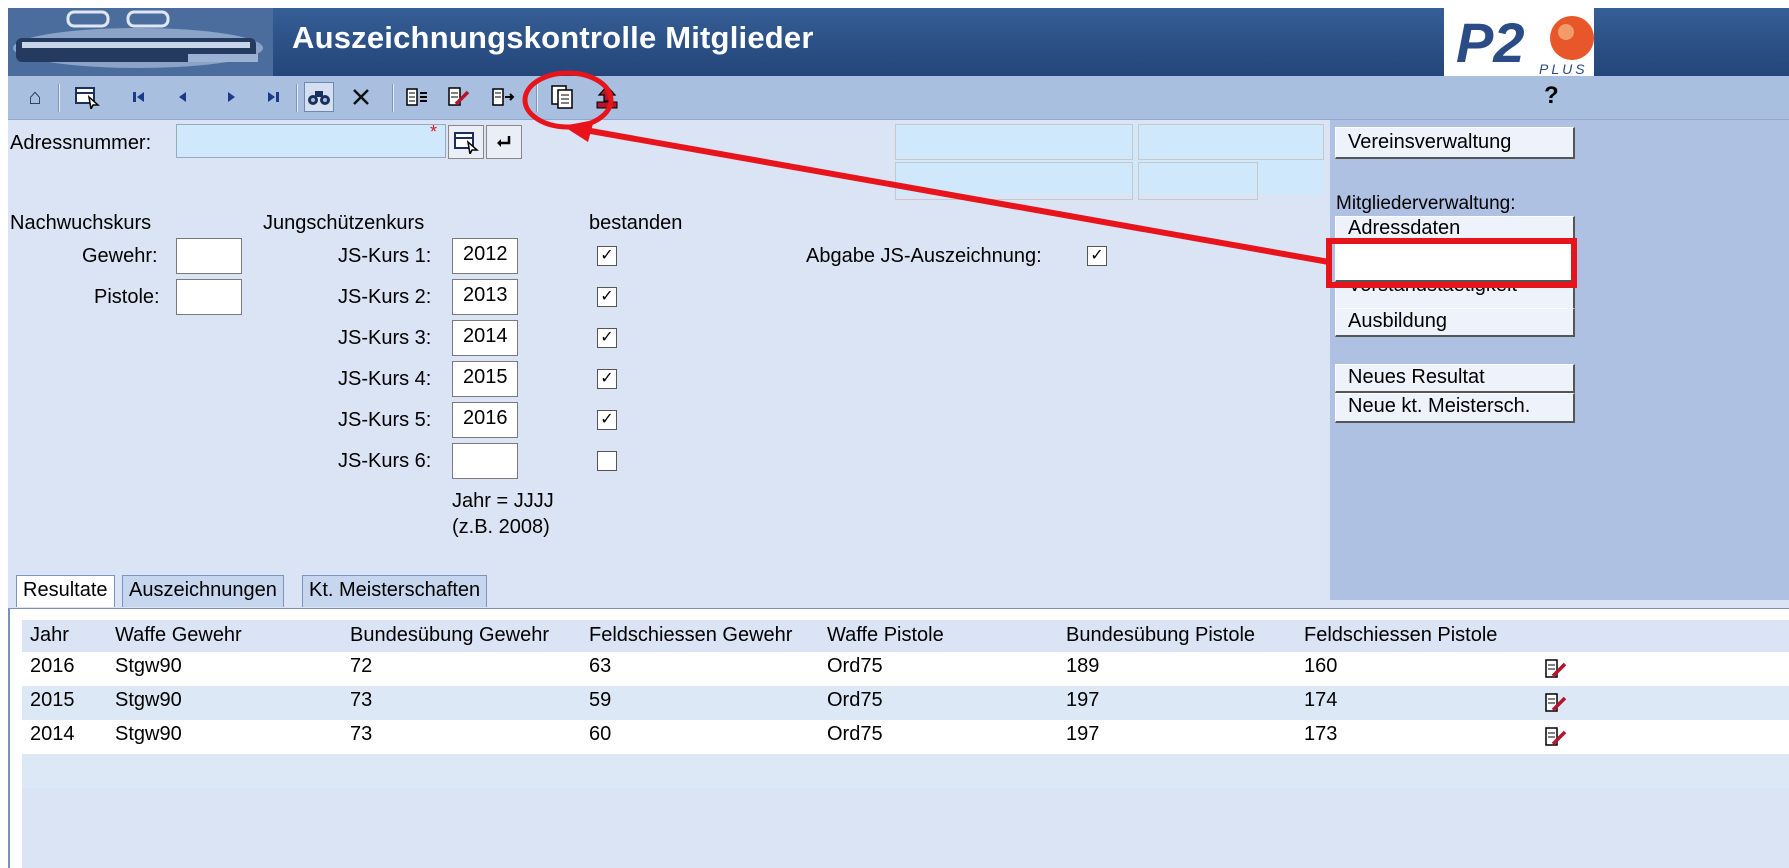  I want to click on last-record-icon, so click(273, 97).